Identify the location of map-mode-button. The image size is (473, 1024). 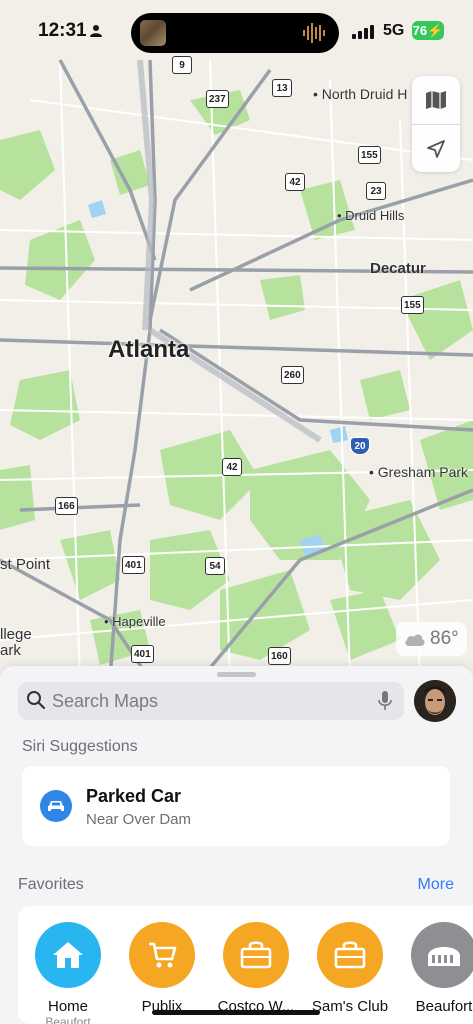
(436, 100).